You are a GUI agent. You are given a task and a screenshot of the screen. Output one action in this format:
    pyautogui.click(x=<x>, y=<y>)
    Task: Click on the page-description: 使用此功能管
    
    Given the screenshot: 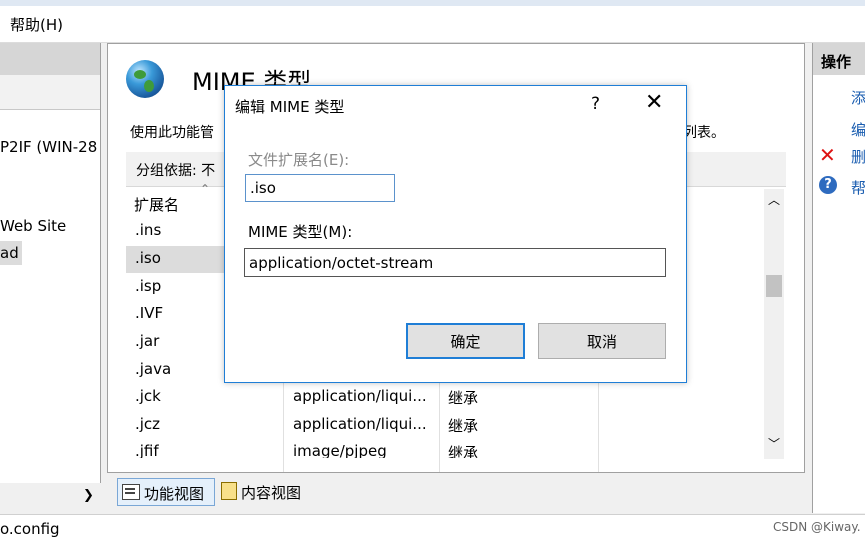 What is the action you would take?
    pyautogui.click(x=172, y=133)
    